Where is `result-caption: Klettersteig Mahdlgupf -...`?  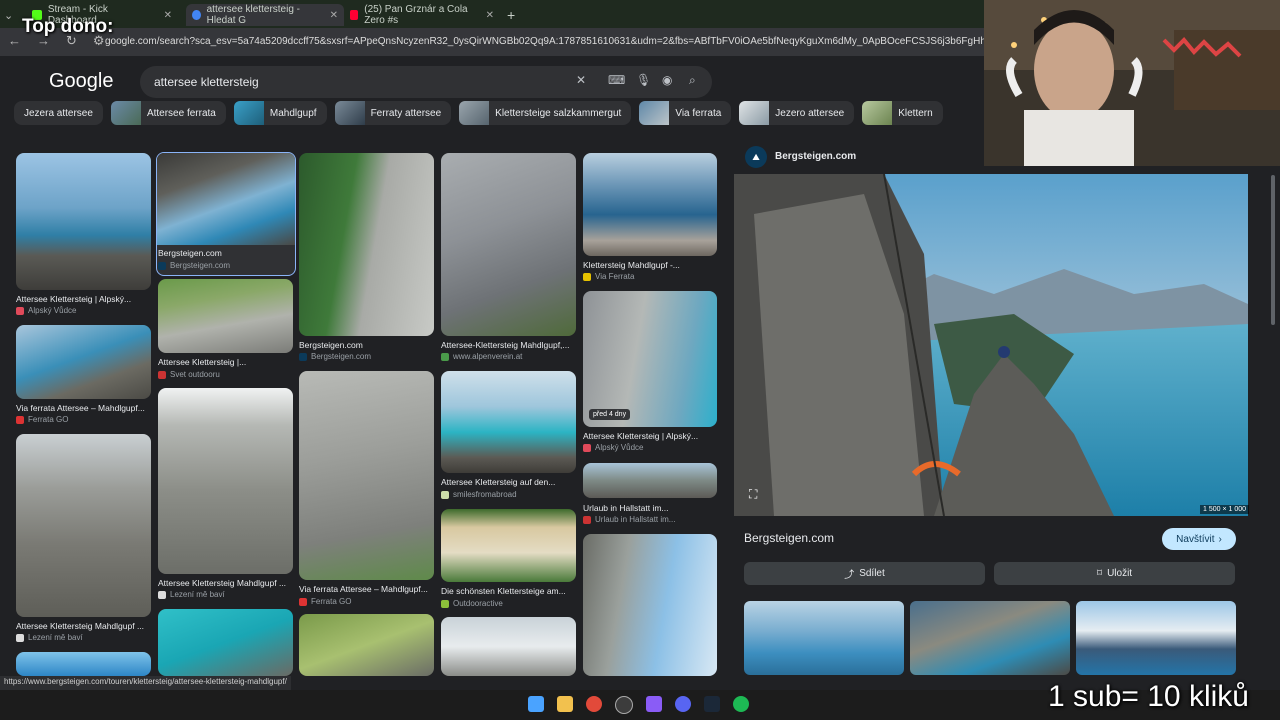
result-caption: Klettersteig Mahdlgupf -... is located at coordinates (650, 265).